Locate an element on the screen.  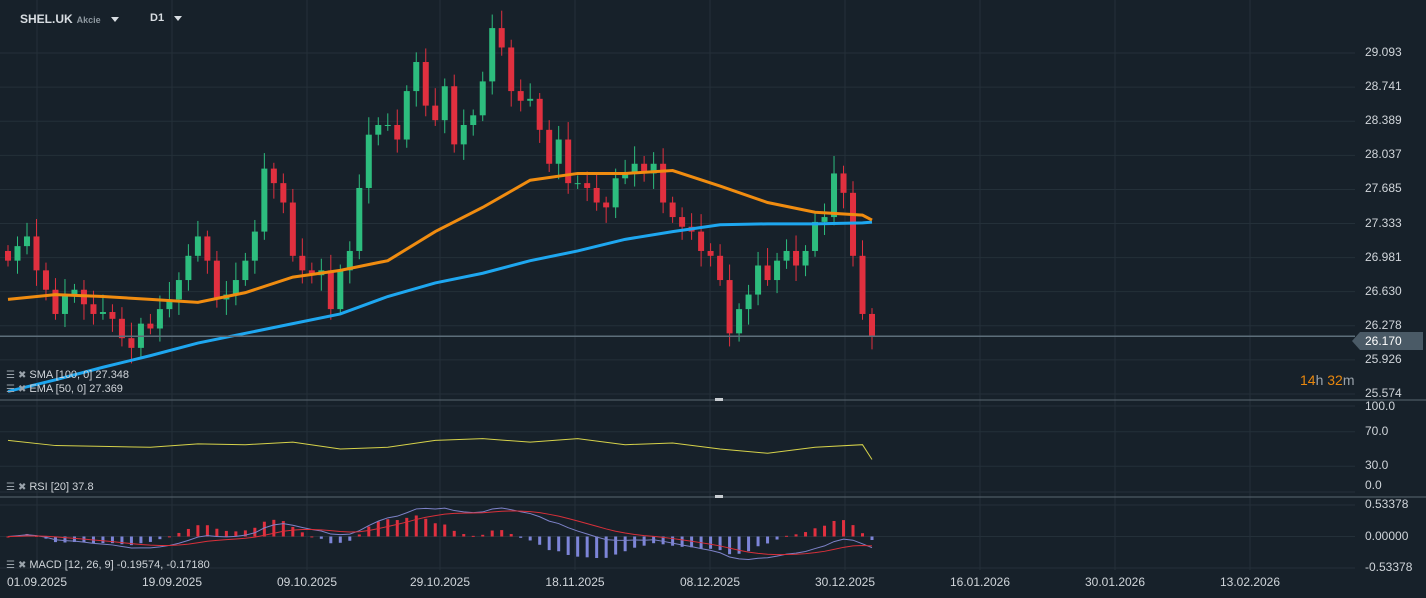
date-tick: 16.01.2026 is located at coordinates (980, 582).